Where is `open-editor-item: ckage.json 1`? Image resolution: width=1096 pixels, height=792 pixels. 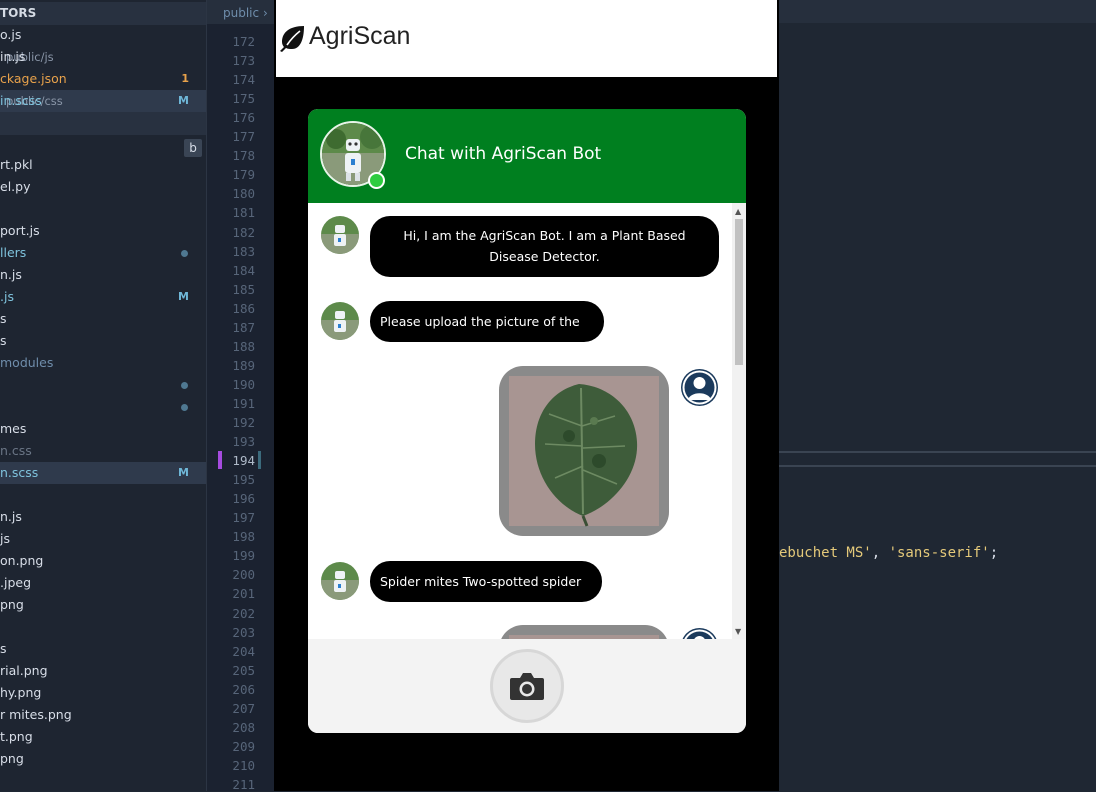
open-editor-item: ckage.json 1 is located at coordinates (103, 79).